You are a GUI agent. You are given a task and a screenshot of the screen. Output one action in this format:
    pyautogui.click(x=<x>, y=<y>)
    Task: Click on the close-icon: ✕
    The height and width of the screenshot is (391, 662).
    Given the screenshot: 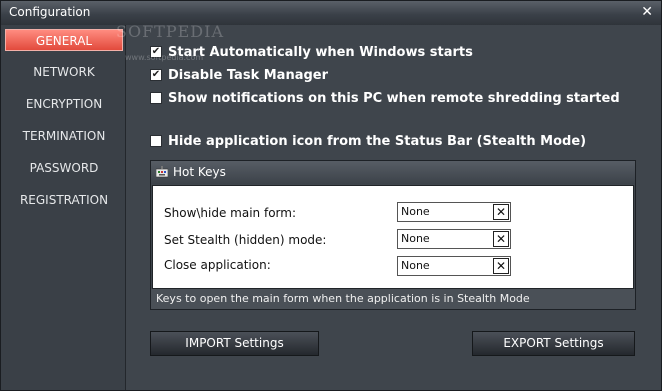 What is the action you would take?
    pyautogui.click(x=647, y=12)
    